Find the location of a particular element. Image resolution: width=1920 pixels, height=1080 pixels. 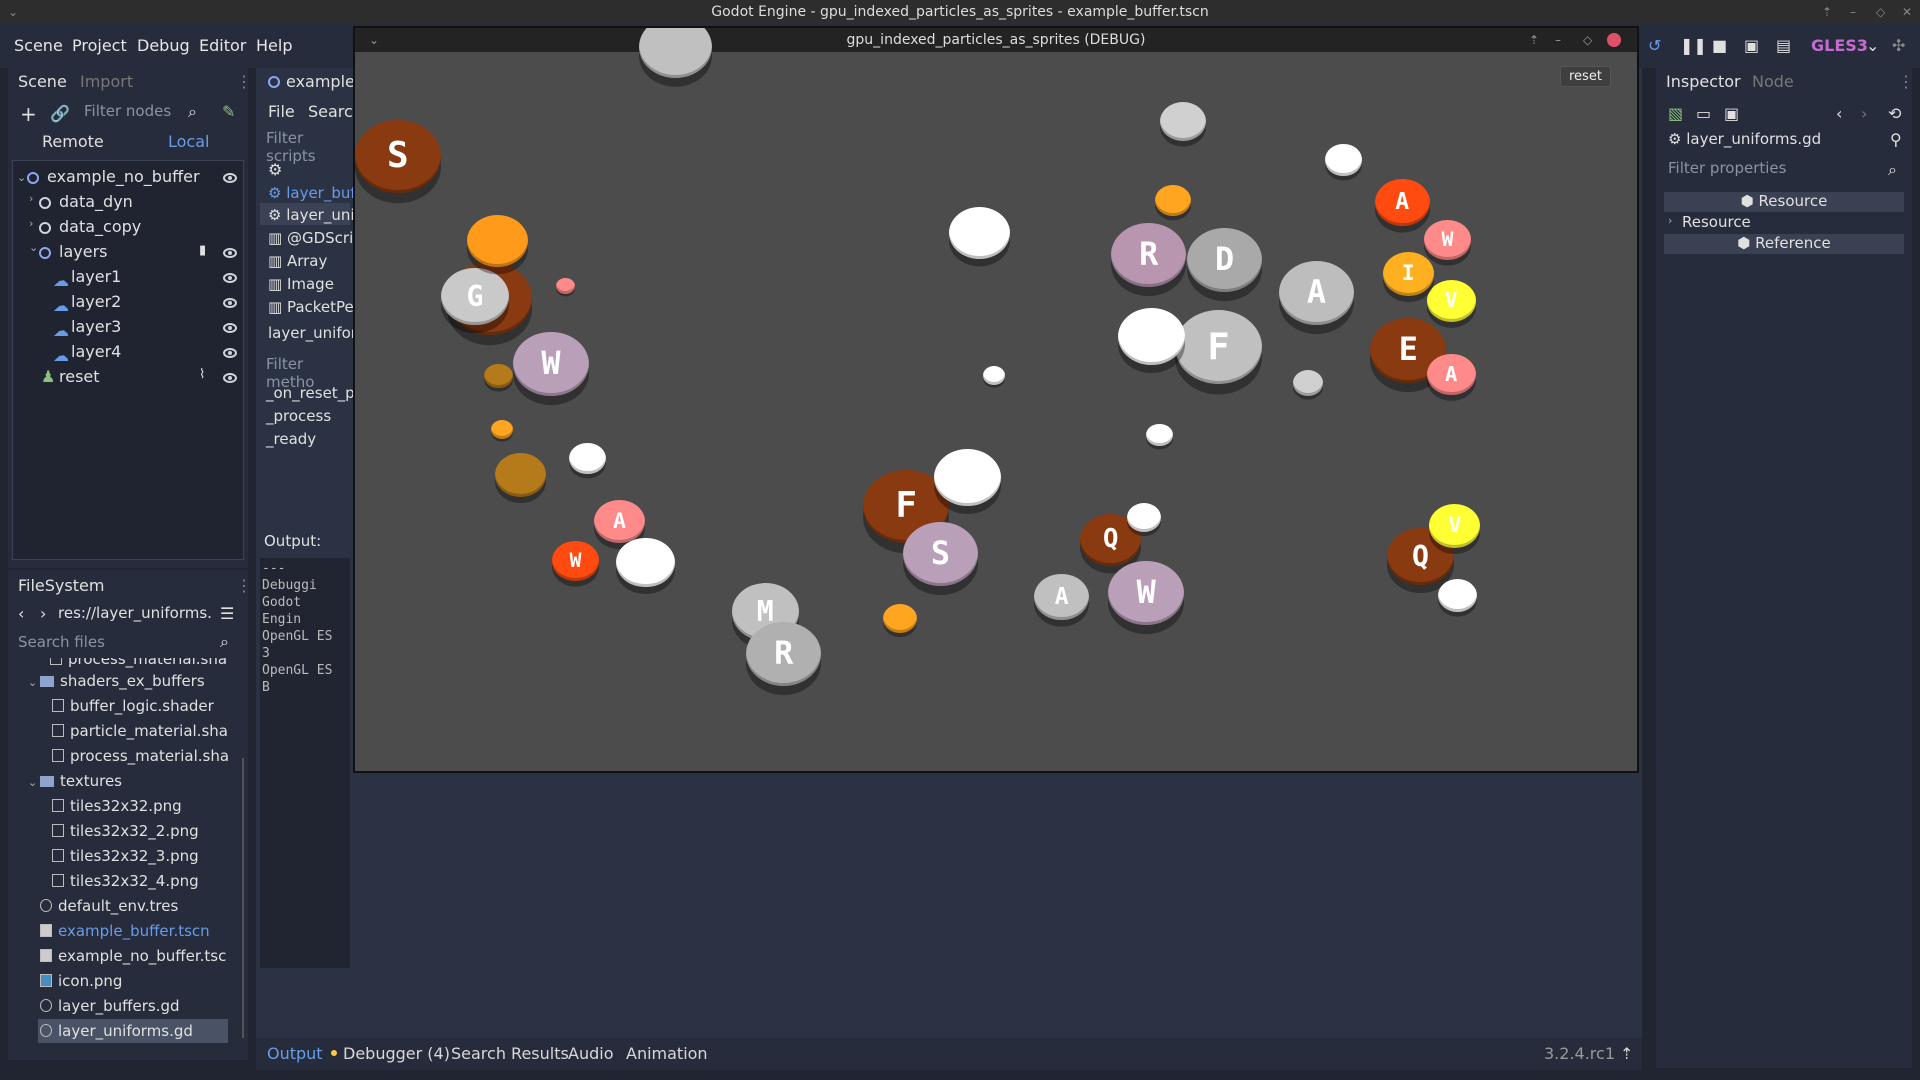

attach-script-icon: ✎ is located at coordinates (228, 111).